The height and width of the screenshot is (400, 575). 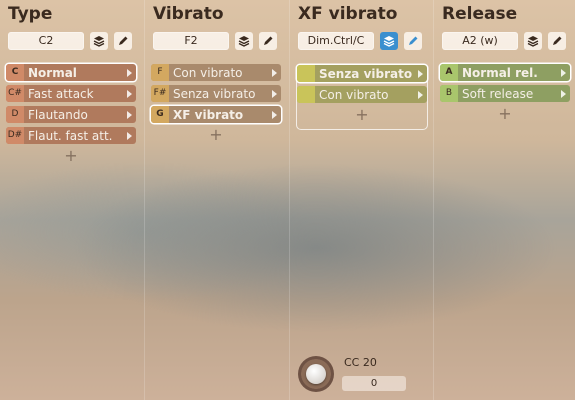 I want to click on keyswitch-label: D#, so click(x=15, y=135).